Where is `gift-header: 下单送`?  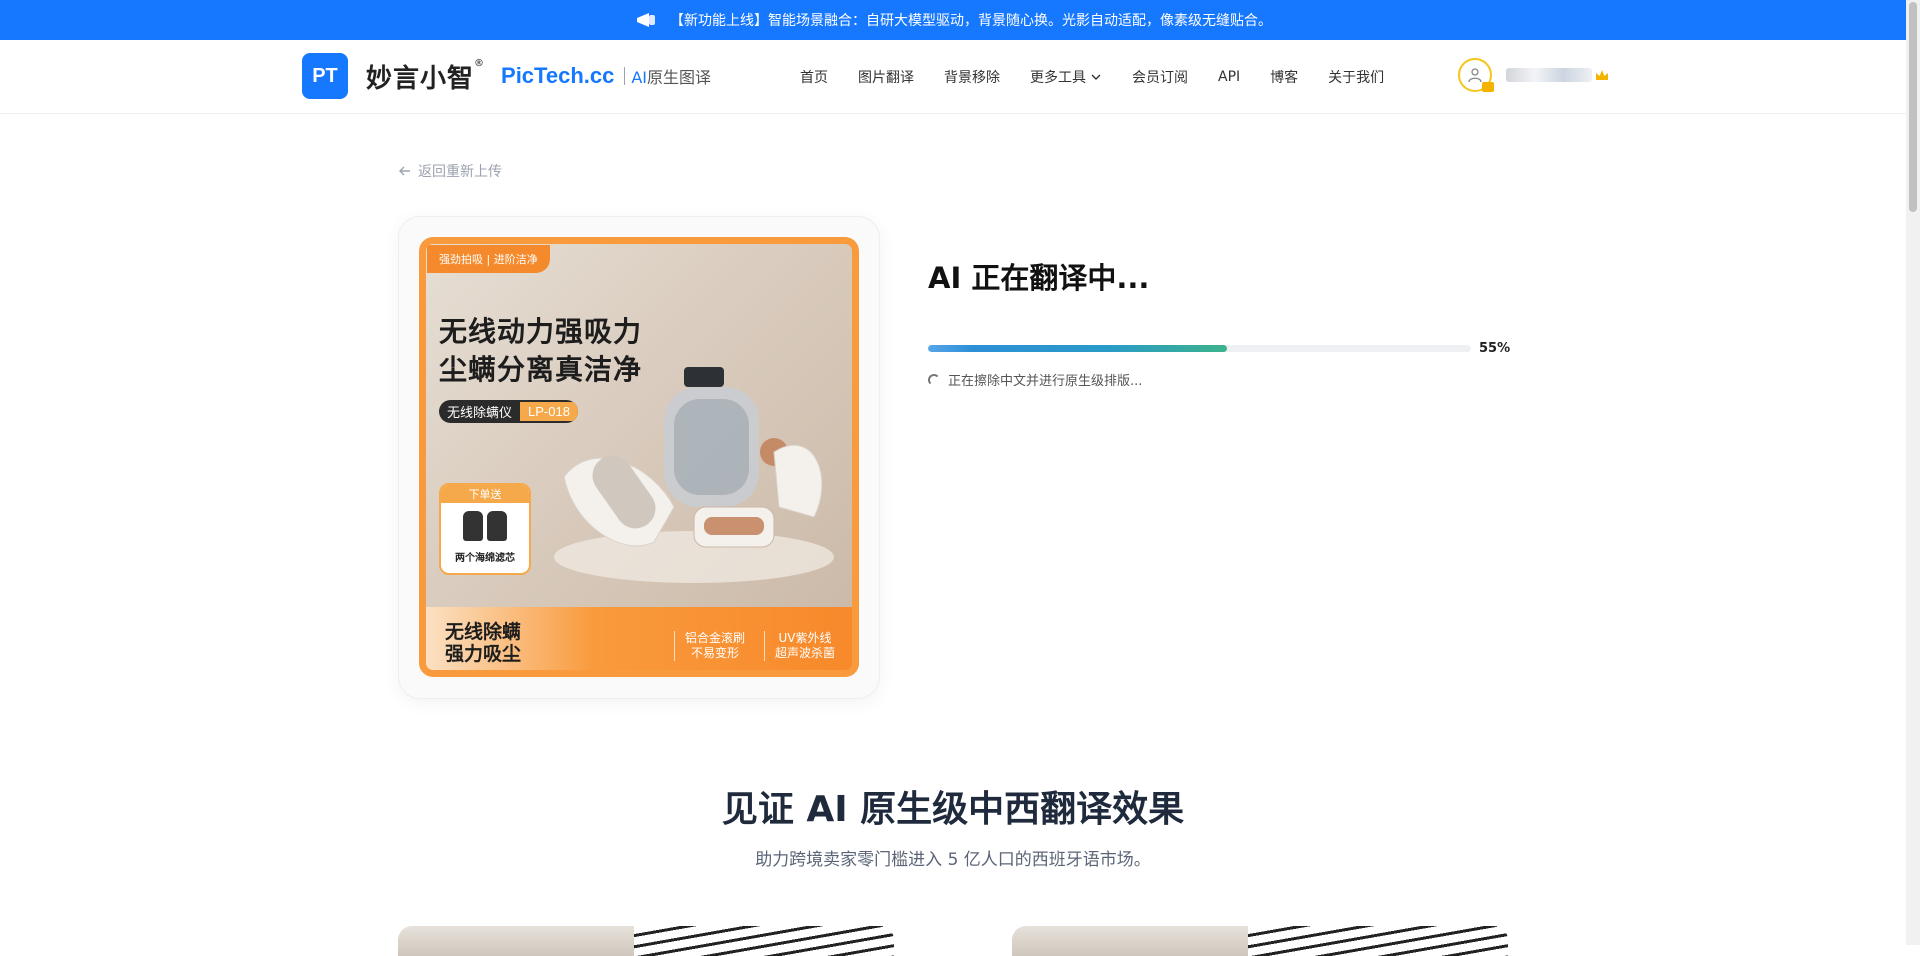
gift-header: 下单送 is located at coordinates (485, 494).